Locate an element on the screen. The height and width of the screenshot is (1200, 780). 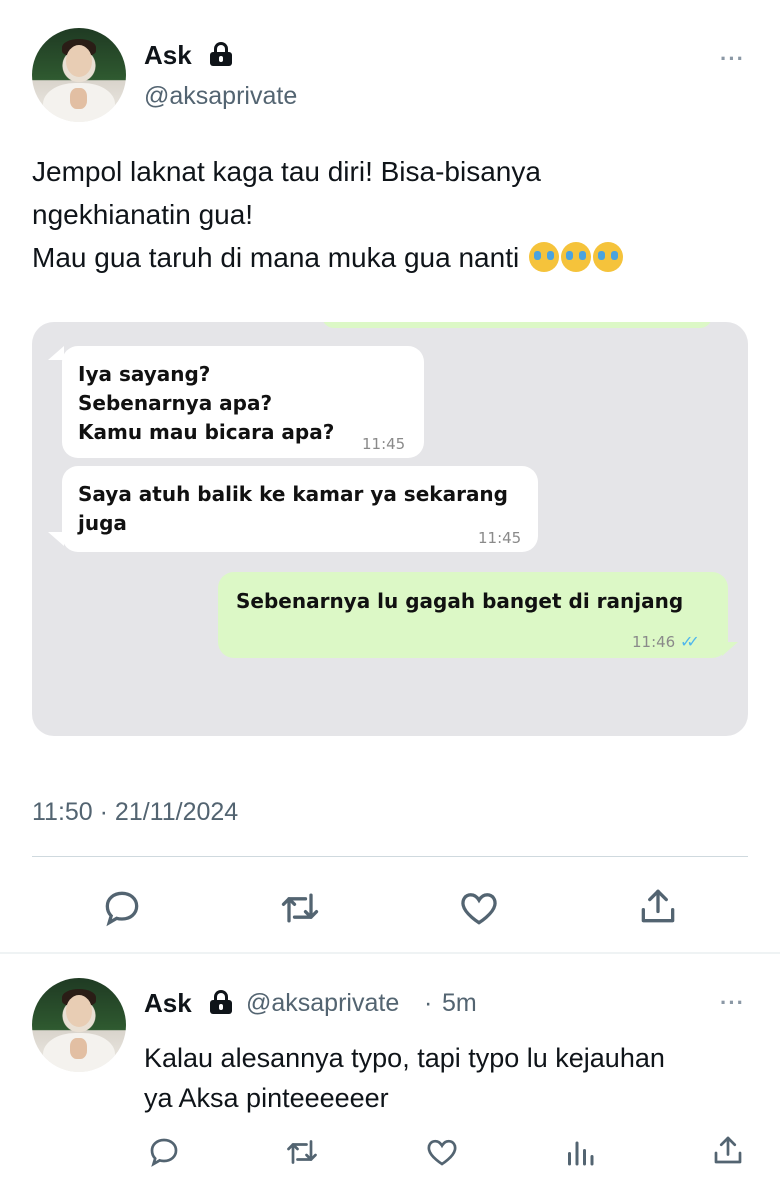
divider is located at coordinates (390, 856).